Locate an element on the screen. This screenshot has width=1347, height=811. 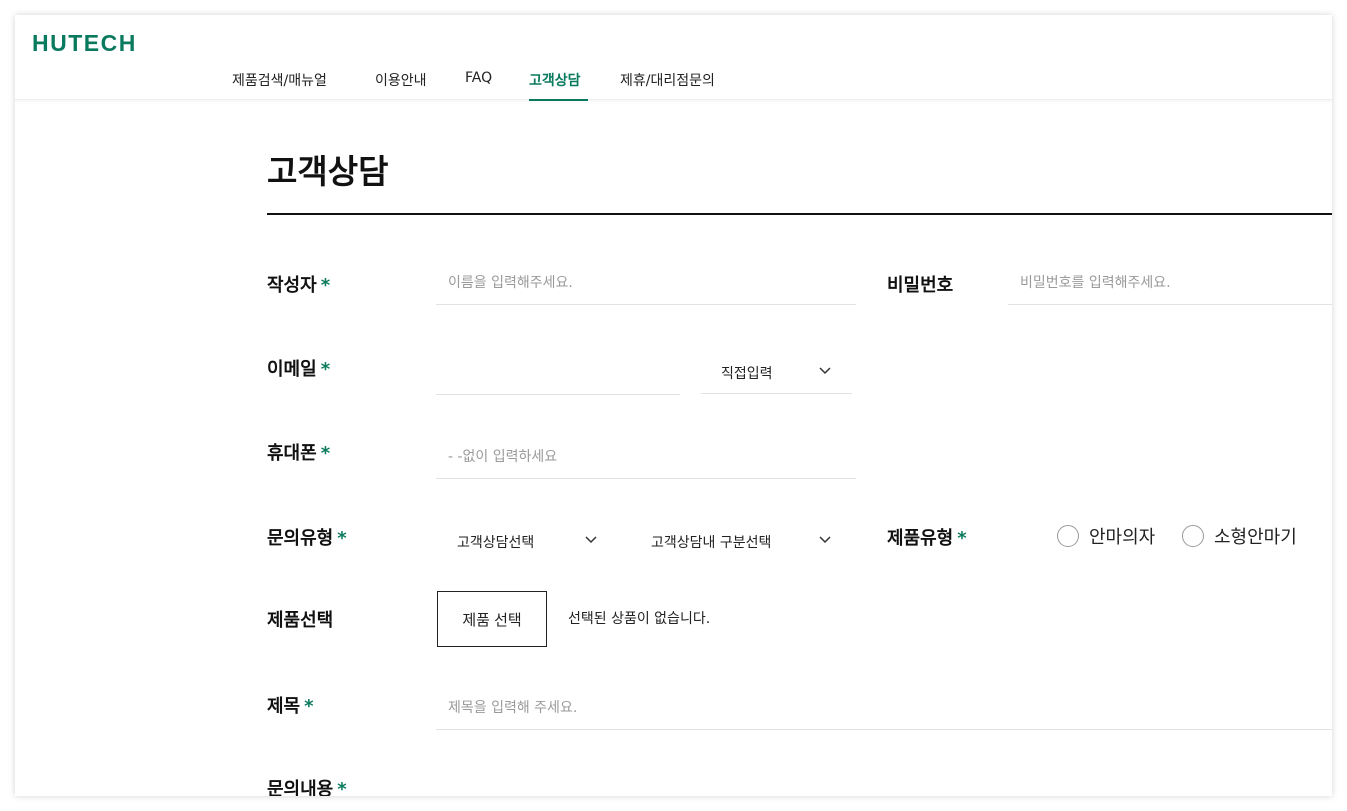
nav-usage-guide: 이용안내 is located at coordinates (401, 80).